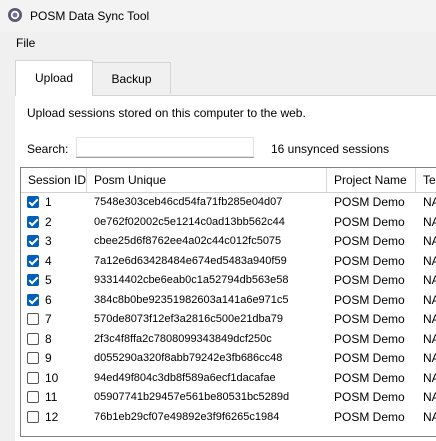  I want to click on posm-unique-cell: 2f3c4f8ffa2c7808099343849dcf250c, so click(183, 338).